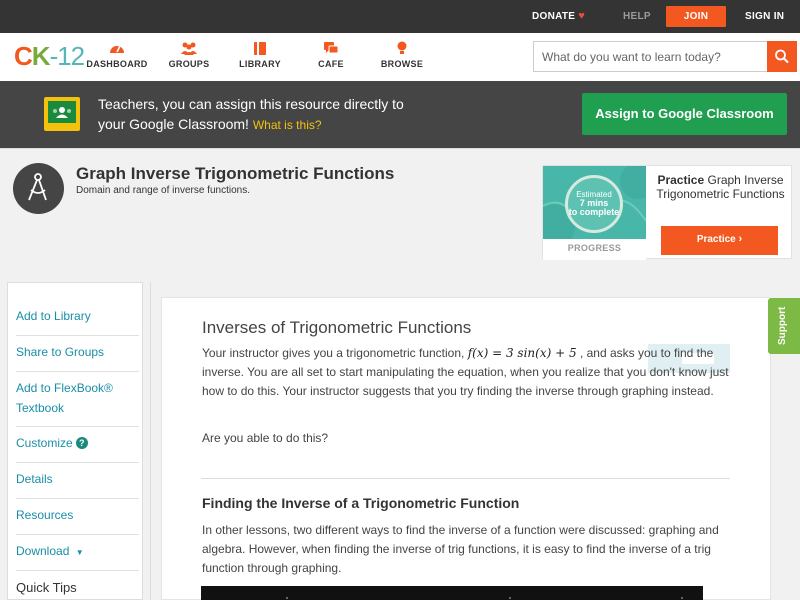 Image resolution: width=800 pixels, height=600 pixels. Describe the element at coordinates (331, 55) in the screenshot. I see `nav-cafe: CAFE` at that location.